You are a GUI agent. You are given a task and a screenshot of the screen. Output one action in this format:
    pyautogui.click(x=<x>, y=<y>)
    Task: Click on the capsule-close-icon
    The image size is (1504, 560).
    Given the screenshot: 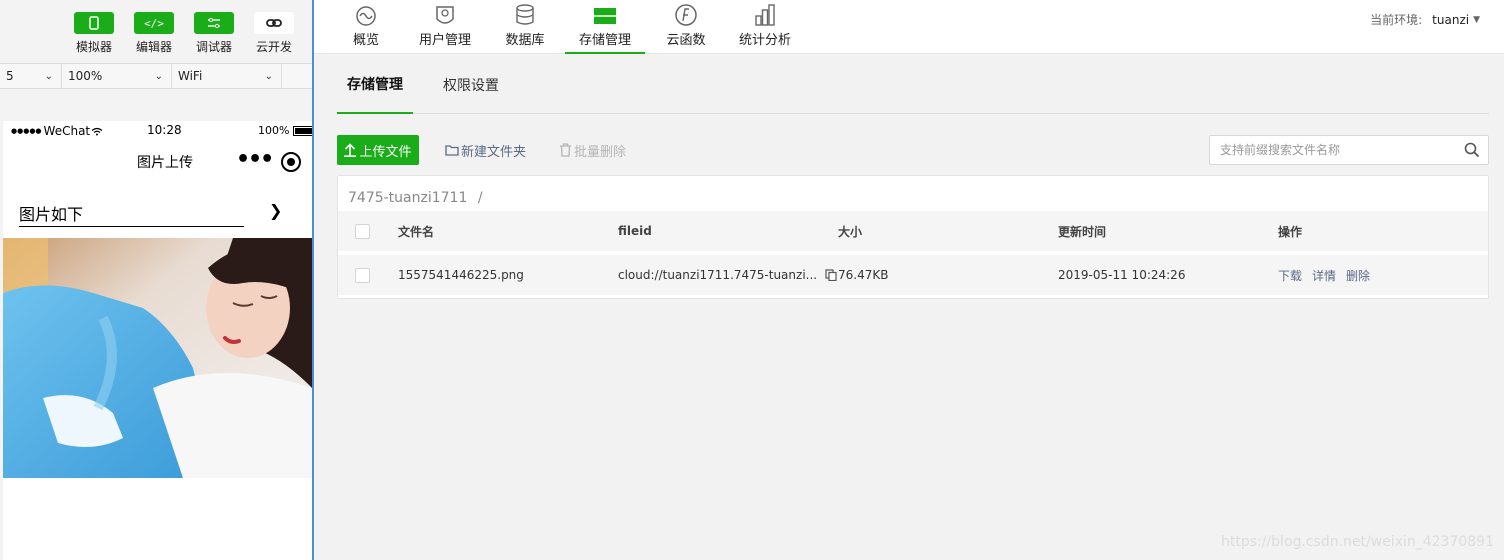 What is the action you would take?
    pyautogui.click(x=291, y=162)
    